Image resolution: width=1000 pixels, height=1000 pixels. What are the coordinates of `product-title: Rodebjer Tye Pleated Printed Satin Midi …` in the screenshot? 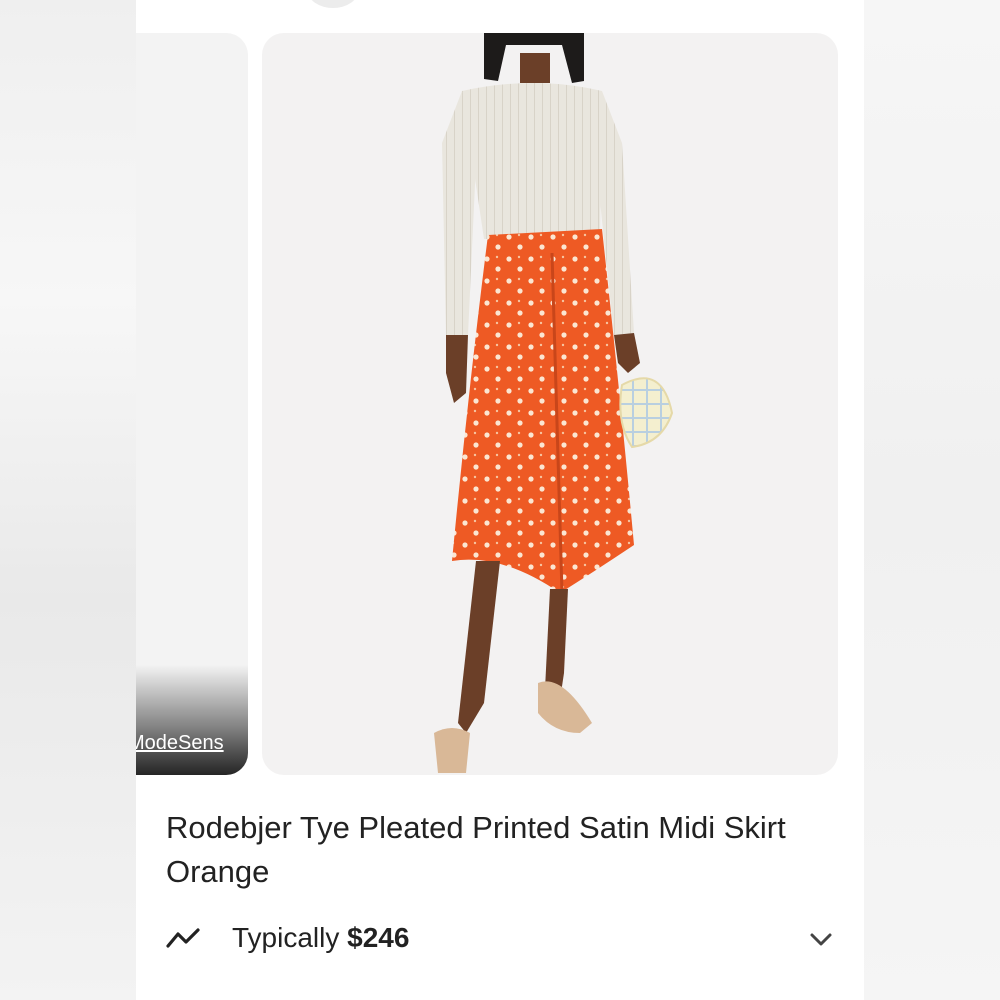 It's located at (506, 850).